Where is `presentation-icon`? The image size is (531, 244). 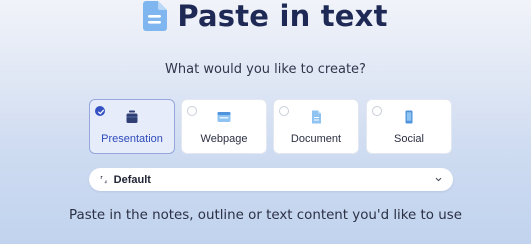
presentation-icon is located at coordinates (132, 116).